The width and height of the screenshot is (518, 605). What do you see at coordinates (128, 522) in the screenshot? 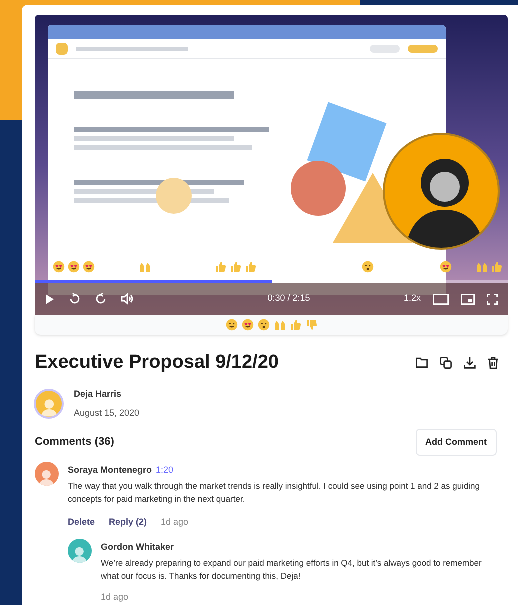
I see `comment-action-link: Reply (2)` at bounding box center [128, 522].